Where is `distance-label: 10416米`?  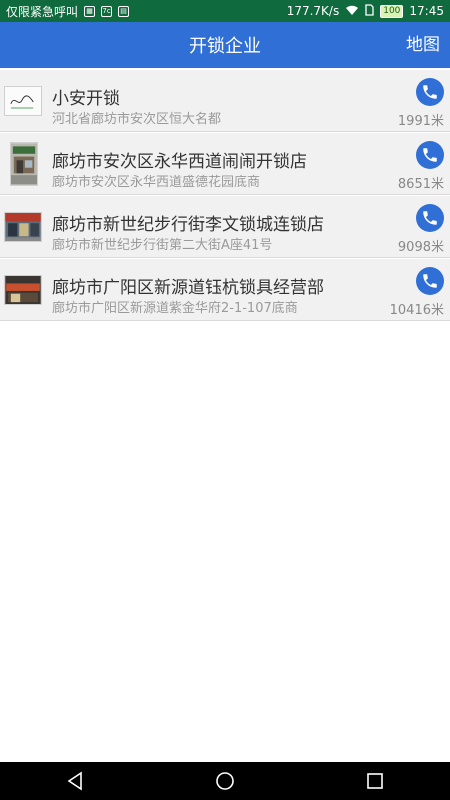
distance-label: 10416米 is located at coordinates (416, 310).